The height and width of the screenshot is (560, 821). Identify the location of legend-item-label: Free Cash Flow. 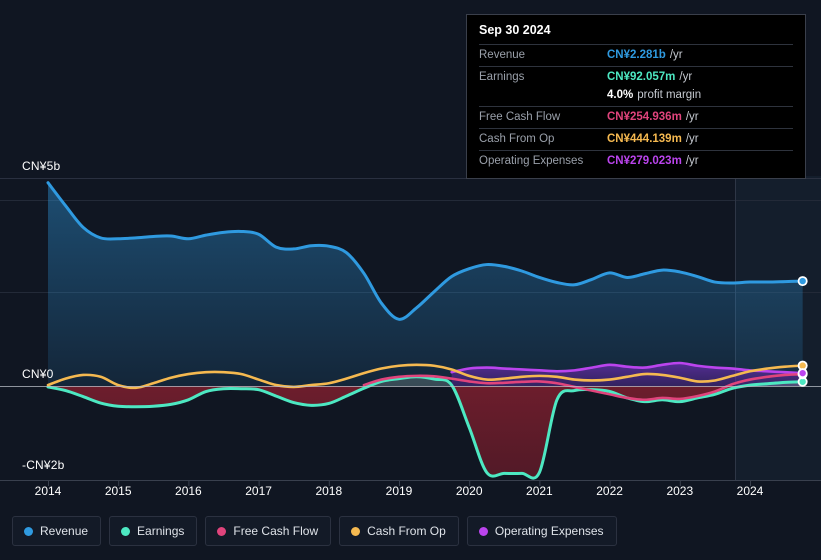
(276, 531).